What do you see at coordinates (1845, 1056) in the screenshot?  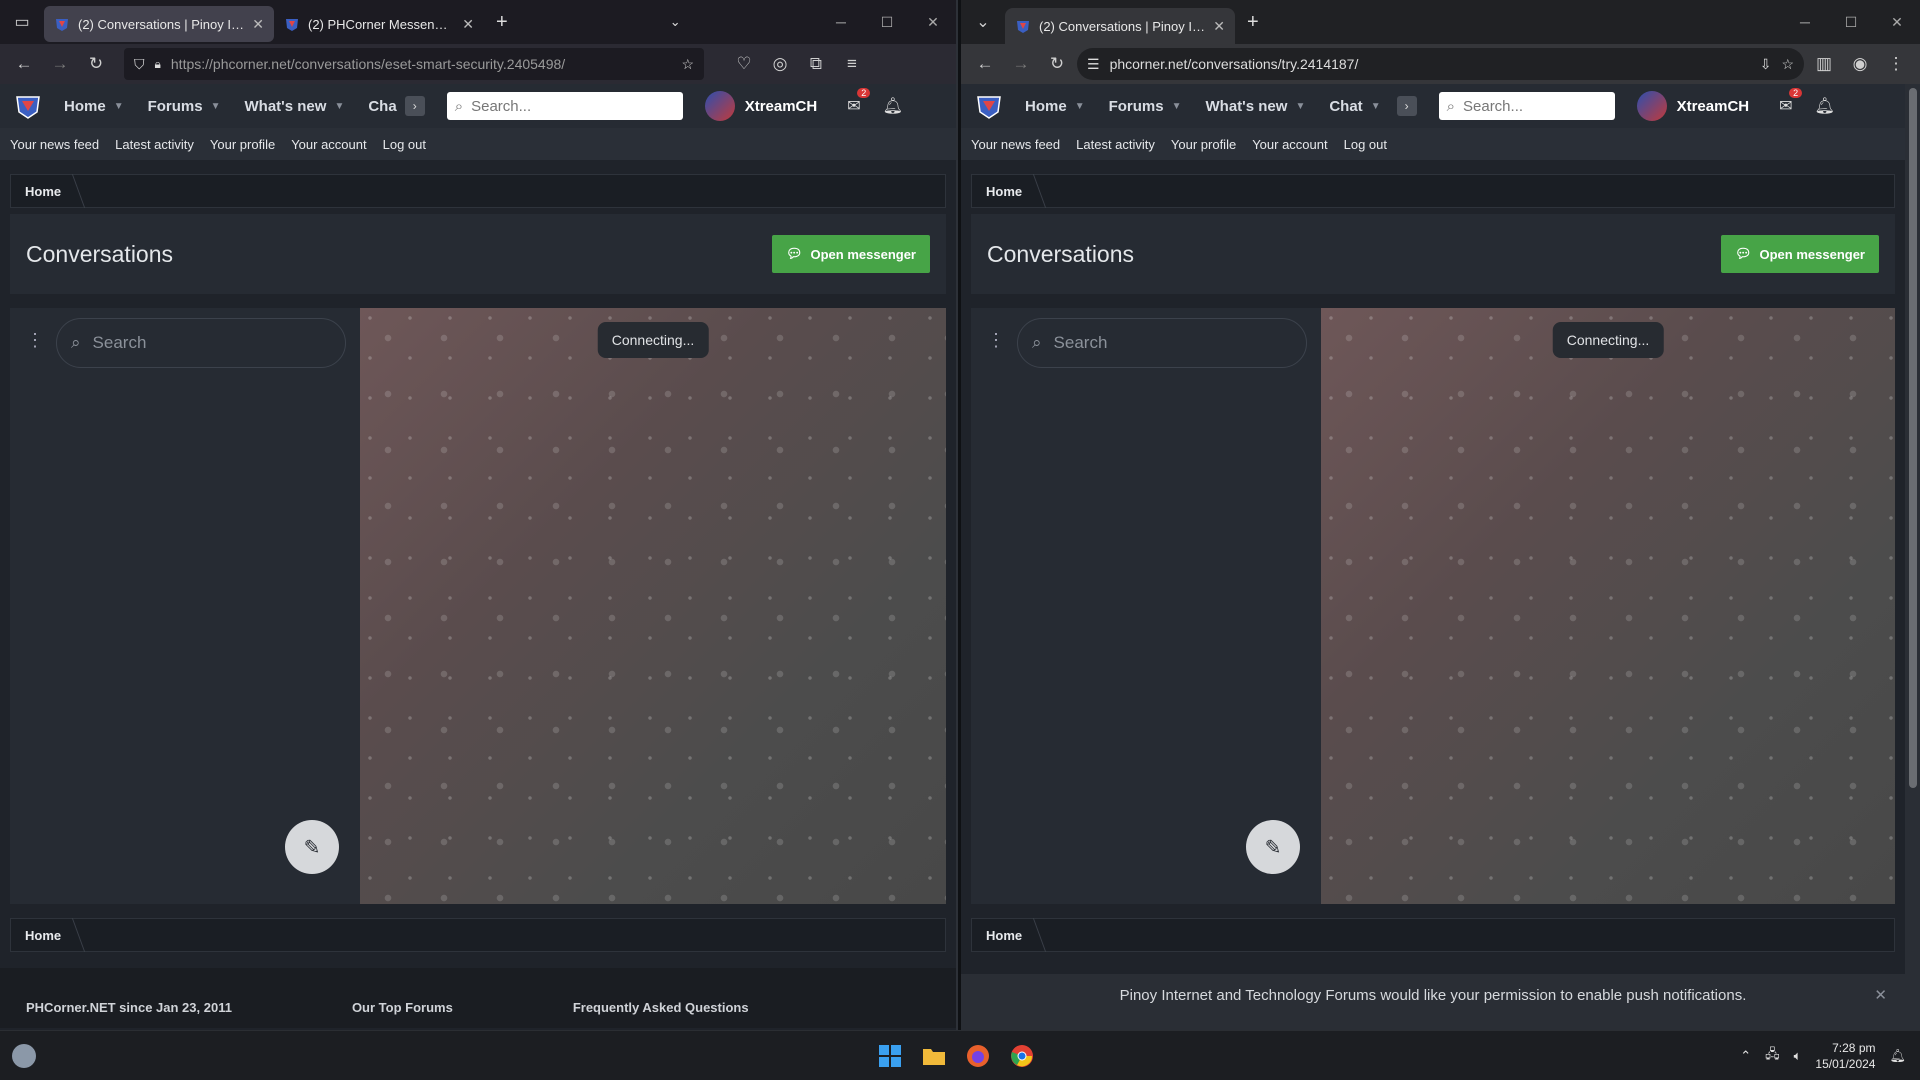 I see `clock: 7:28 pm 15/01/2024` at bounding box center [1845, 1056].